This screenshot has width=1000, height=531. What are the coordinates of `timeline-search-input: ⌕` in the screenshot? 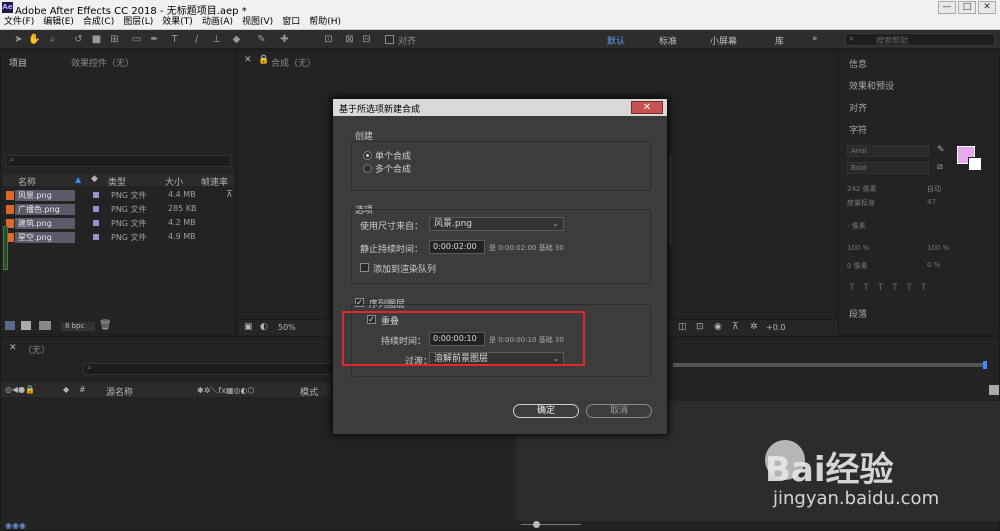 It's located at (208, 369).